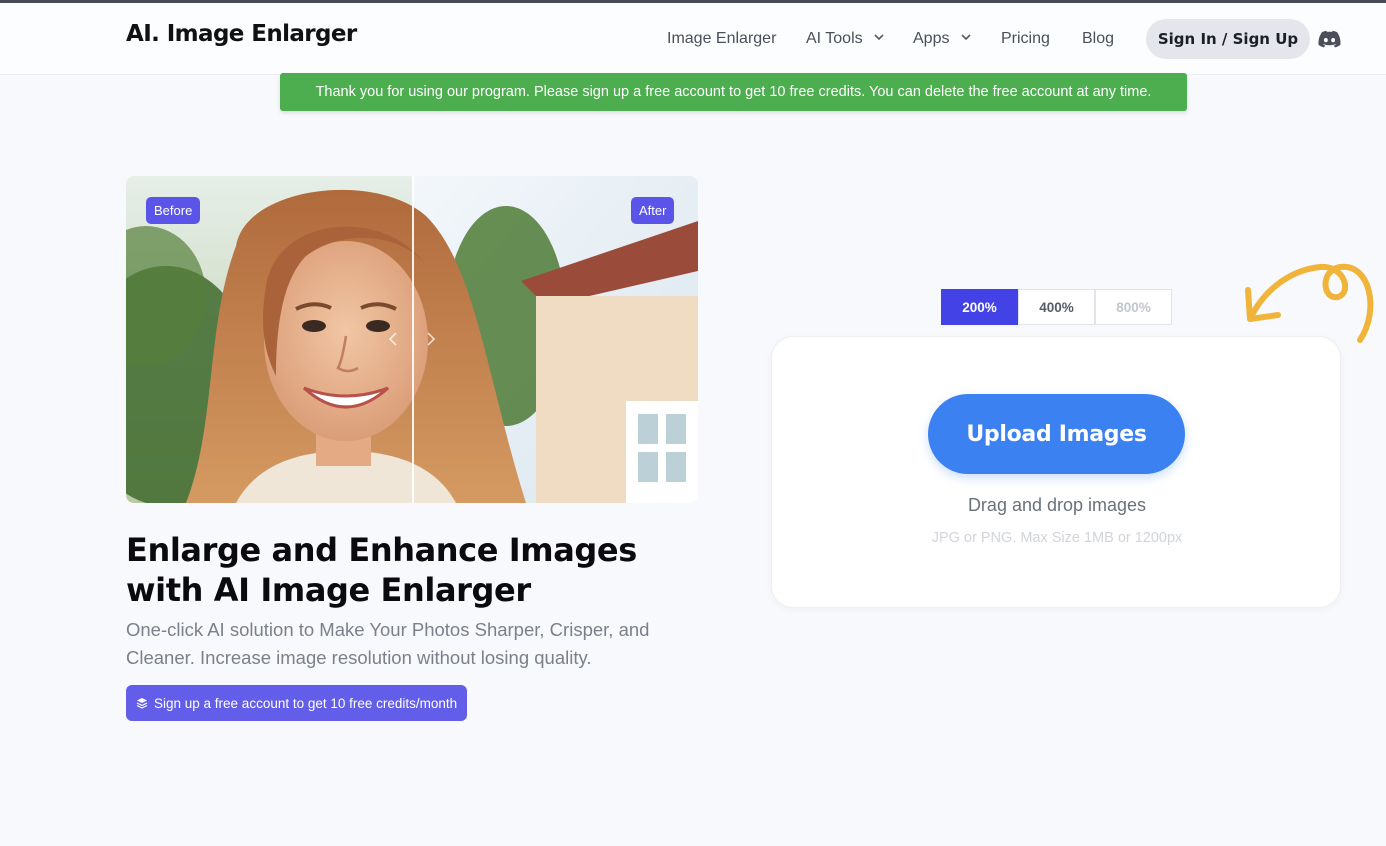  What do you see at coordinates (1329, 39) in the screenshot?
I see `discord-icon` at bounding box center [1329, 39].